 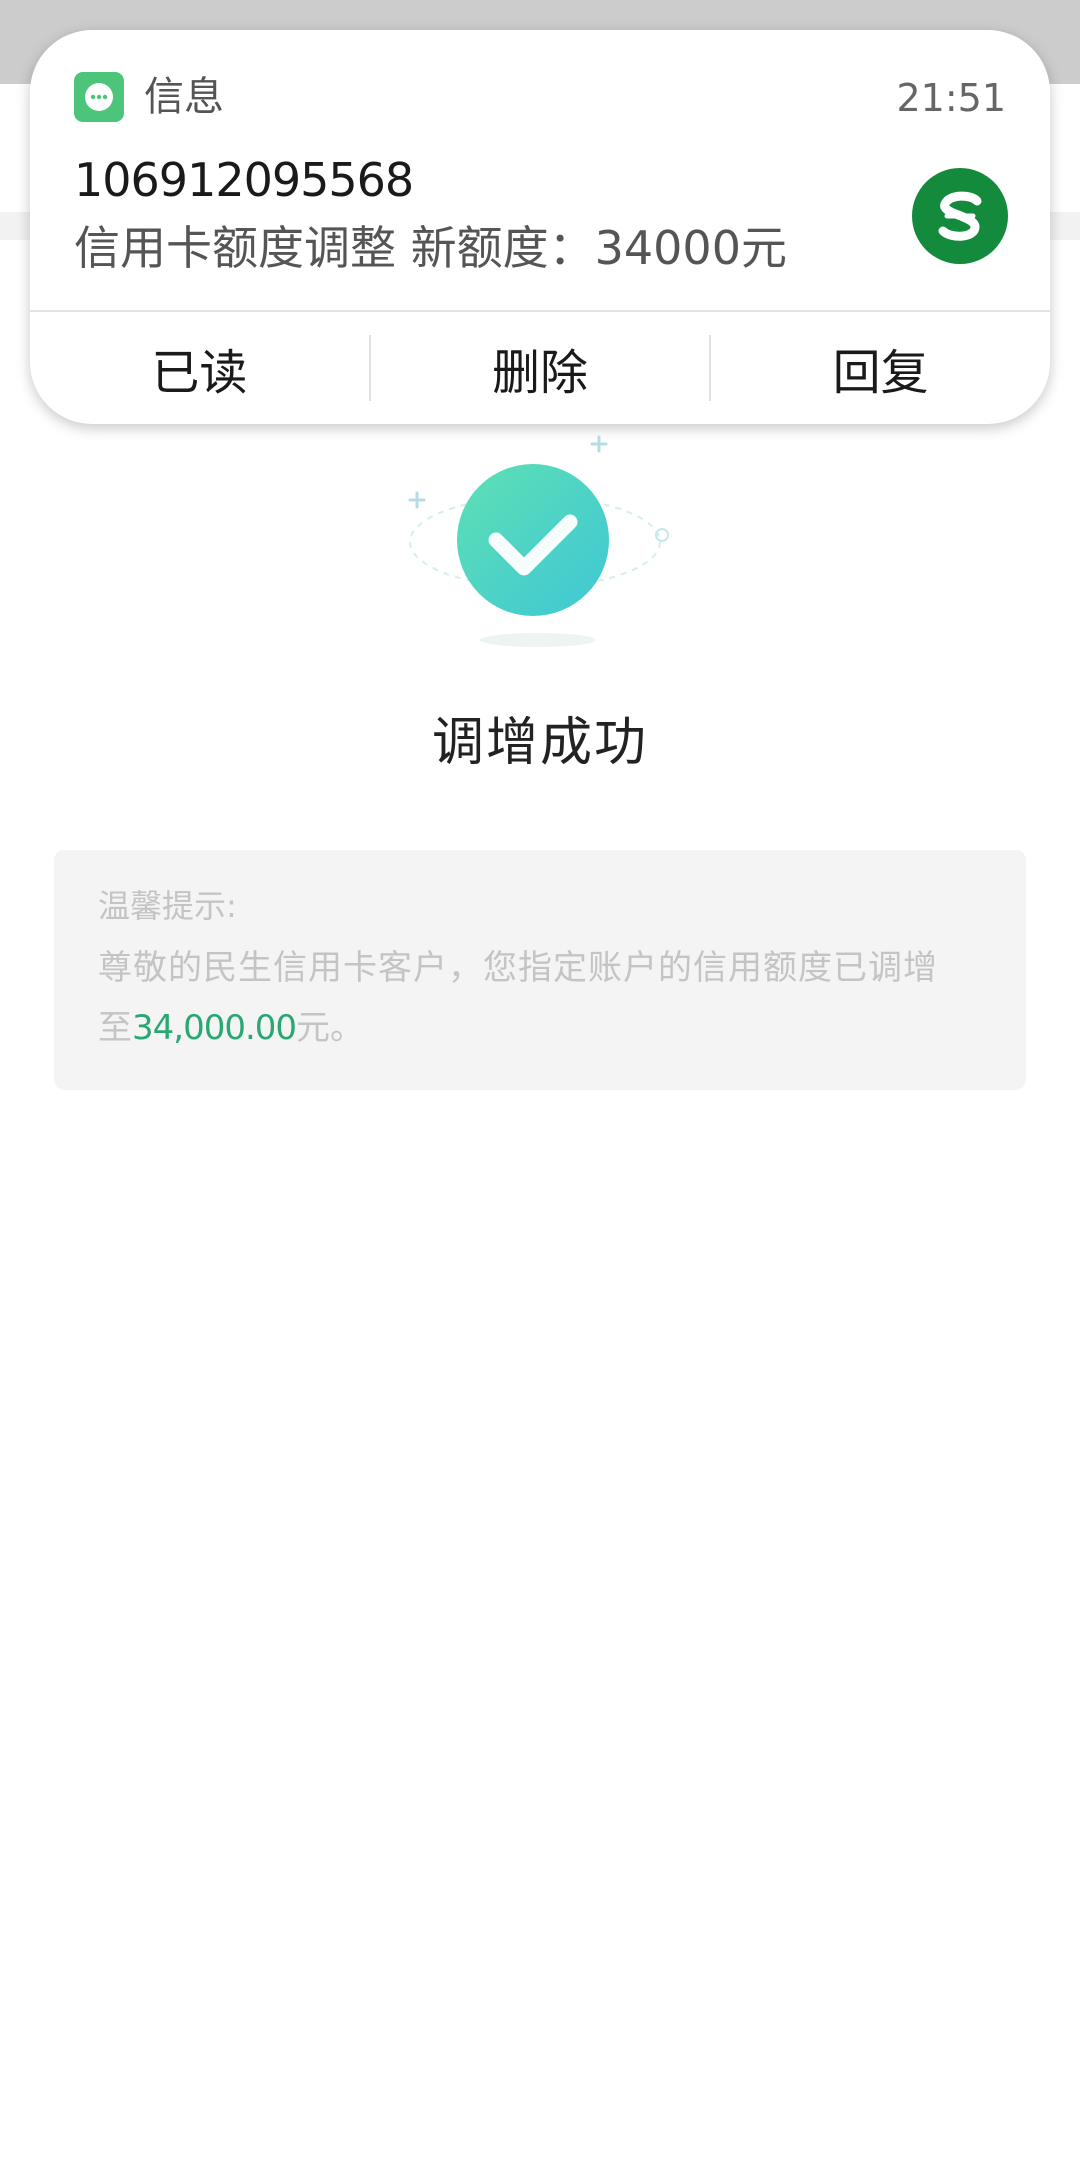 What do you see at coordinates (99, 97) in the screenshot?
I see `message-bubble-icon` at bounding box center [99, 97].